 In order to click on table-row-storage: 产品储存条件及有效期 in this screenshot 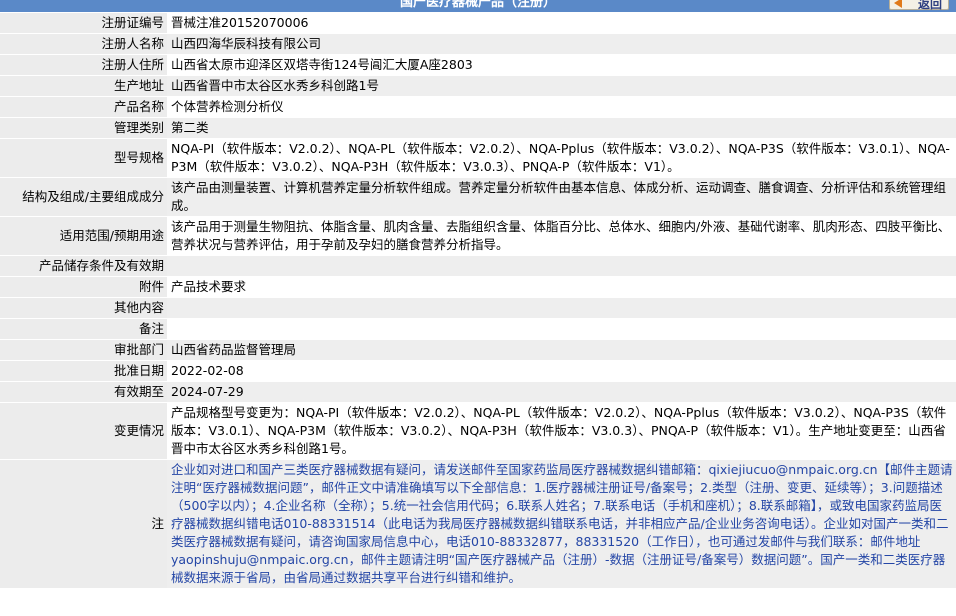, I will do `click(478, 266)`.